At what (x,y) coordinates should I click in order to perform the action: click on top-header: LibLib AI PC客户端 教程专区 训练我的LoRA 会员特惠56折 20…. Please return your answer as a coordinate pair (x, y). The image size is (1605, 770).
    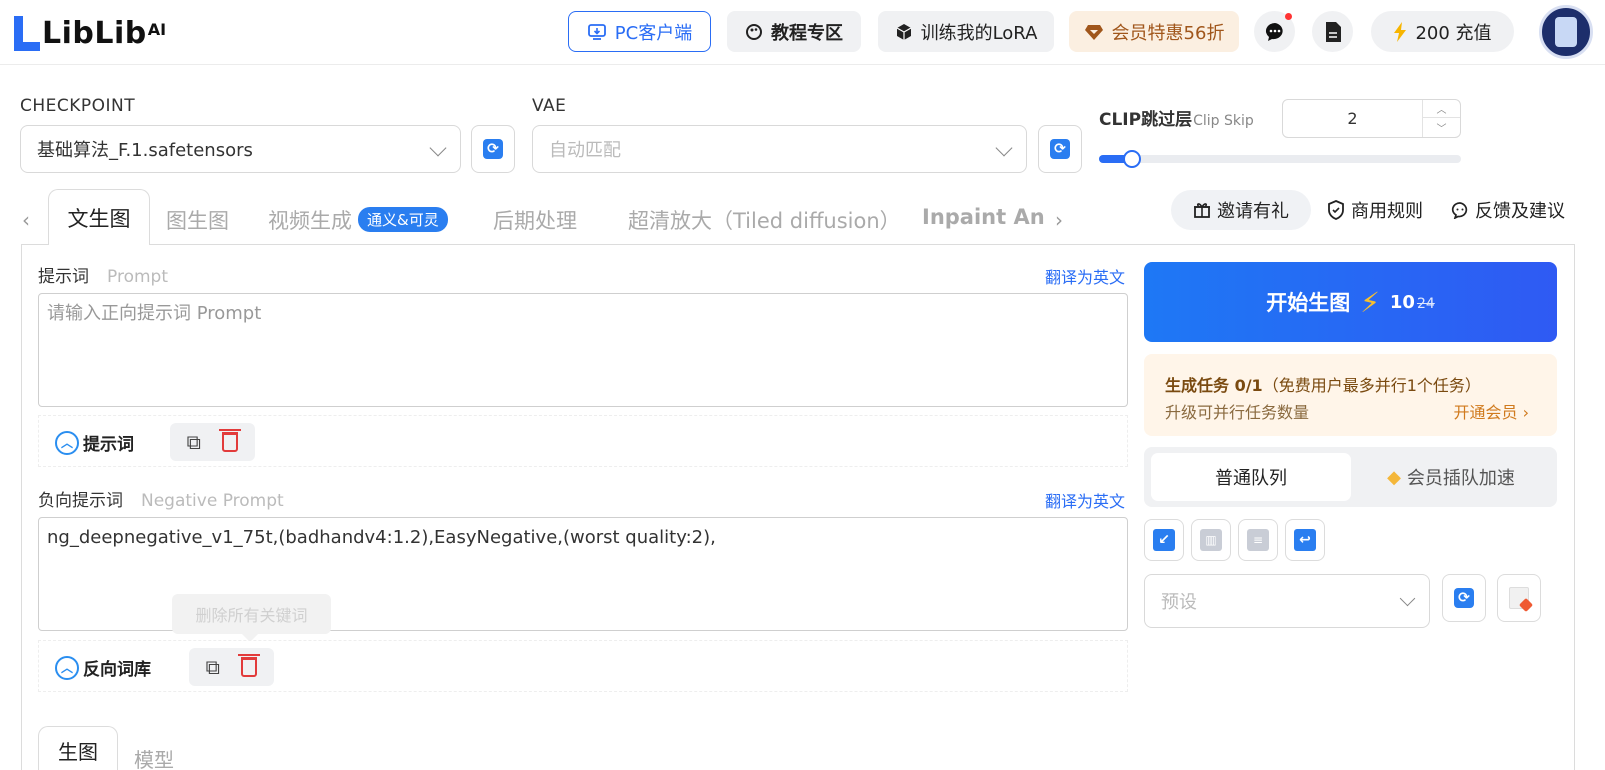
    Looking at the image, I should click on (802, 32).